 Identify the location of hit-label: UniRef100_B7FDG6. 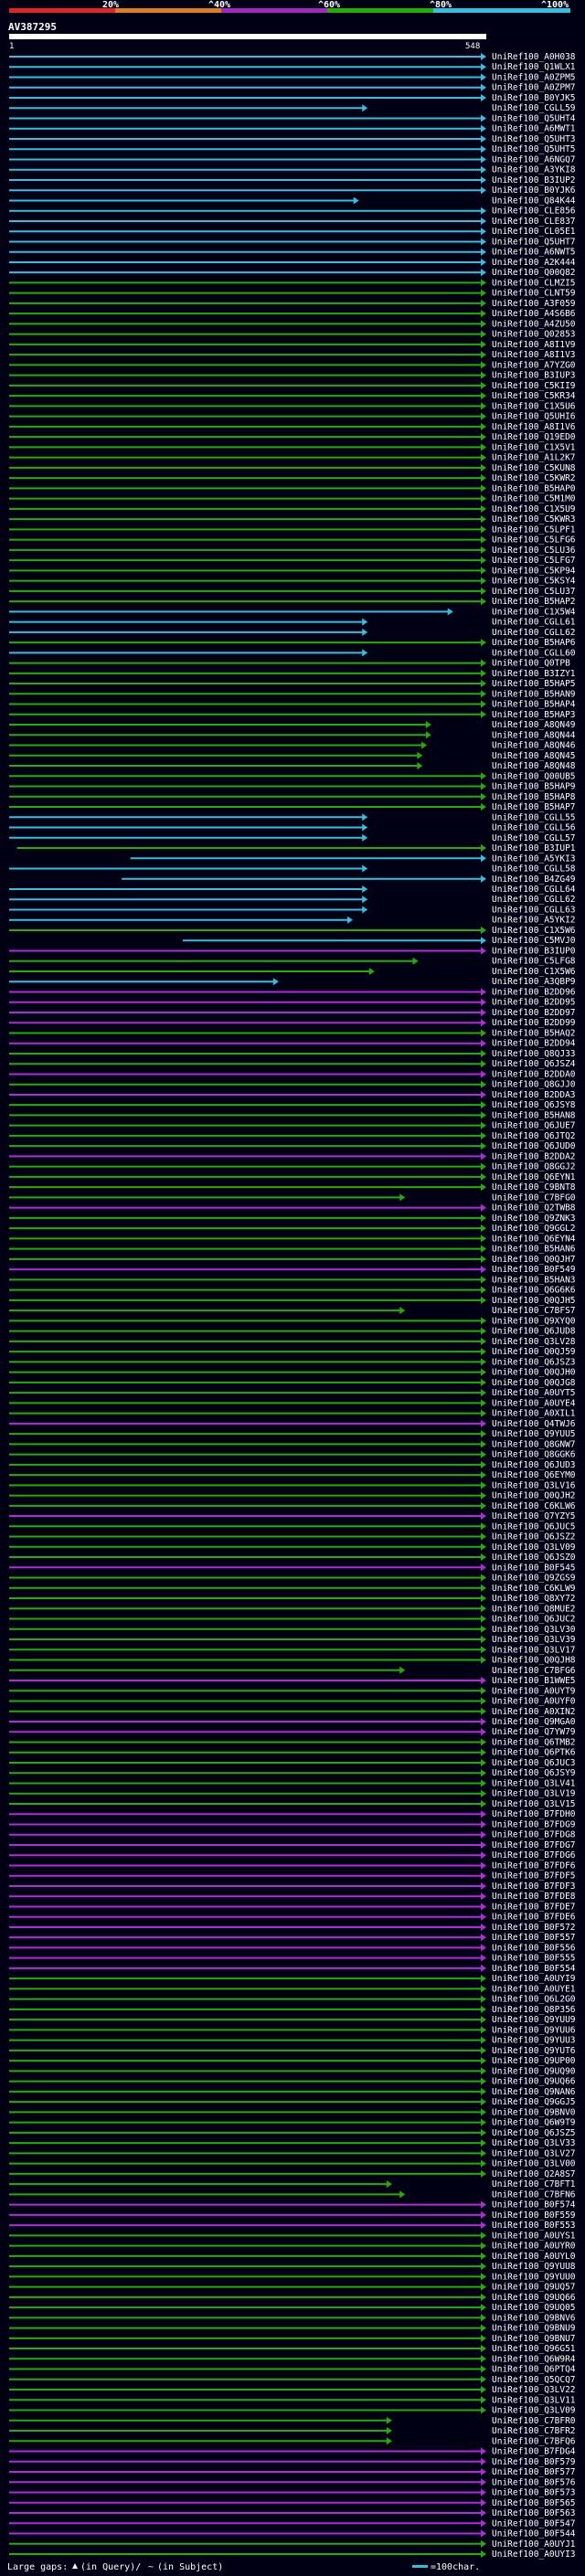
(534, 1855).